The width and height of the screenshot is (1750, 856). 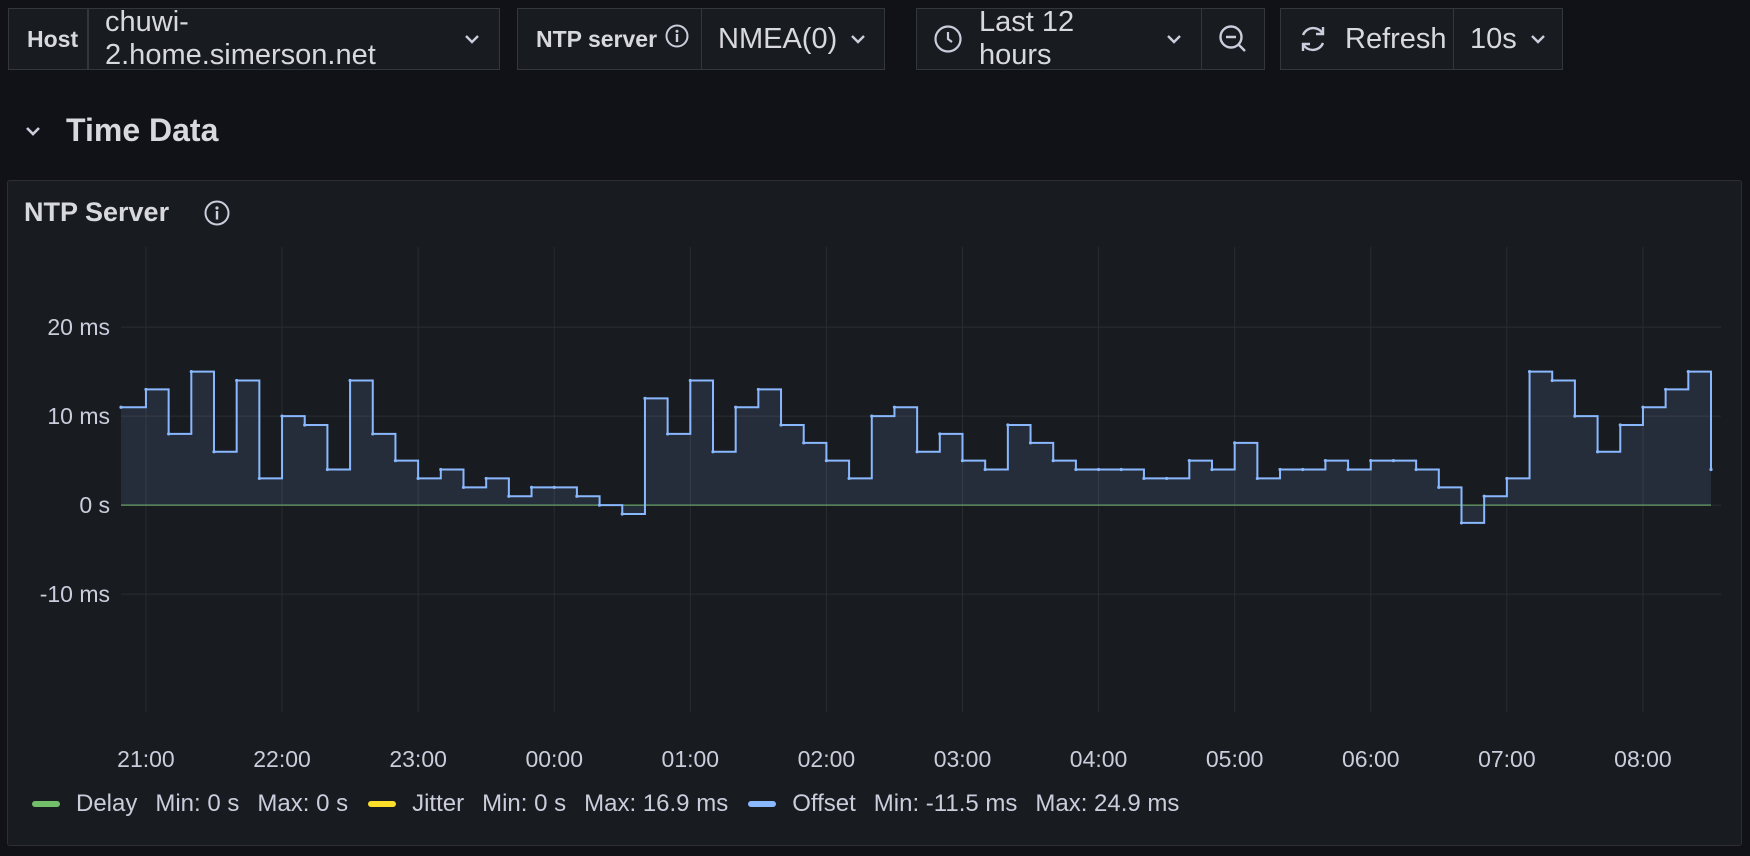 I want to click on row-header: Time Data, so click(x=120, y=130).